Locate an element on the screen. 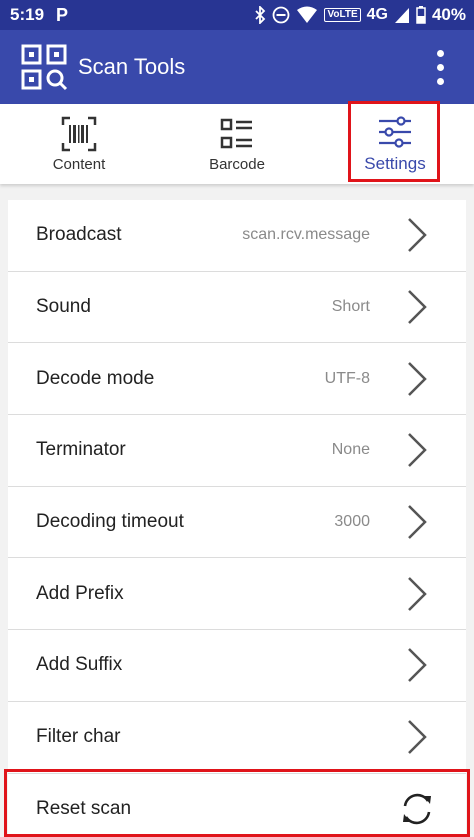 The image size is (474, 837). setting-value: None is located at coordinates (350, 450).